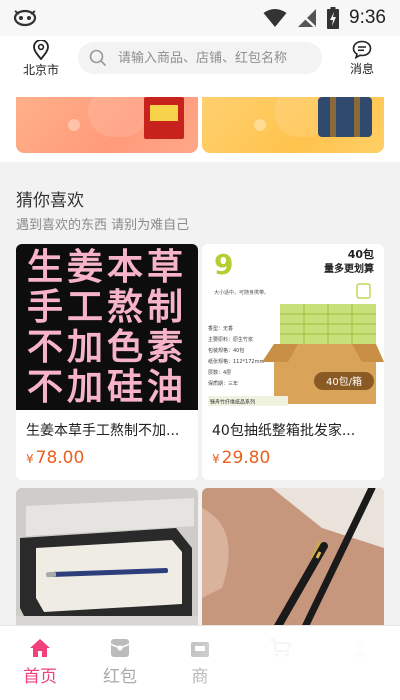  Describe the element at coordinates (40, 648) in the screenshot. I see `home-icon` at that location.